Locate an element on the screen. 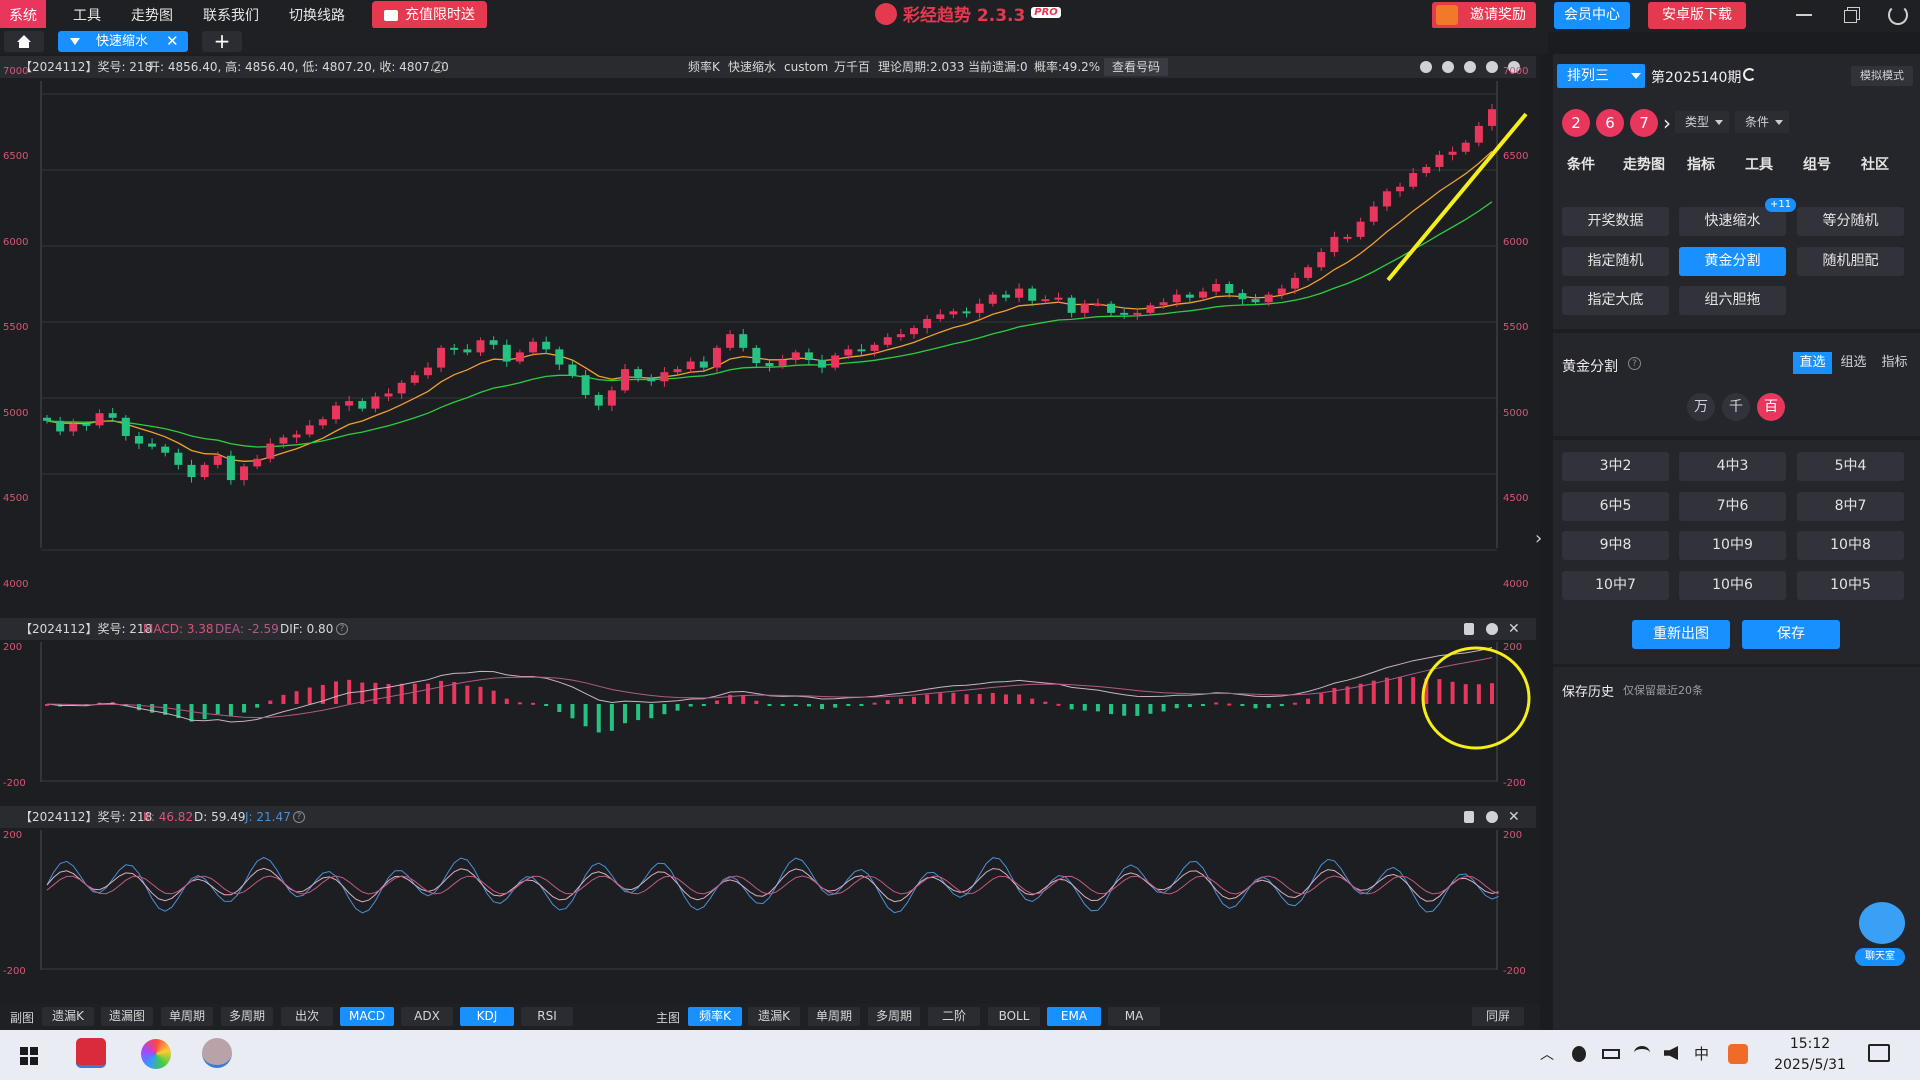 Image resolution: width=1920 pixels, height=1080 pixels. main-btn-miss-k: 遗漏K is located at coordinates (774, 1016).